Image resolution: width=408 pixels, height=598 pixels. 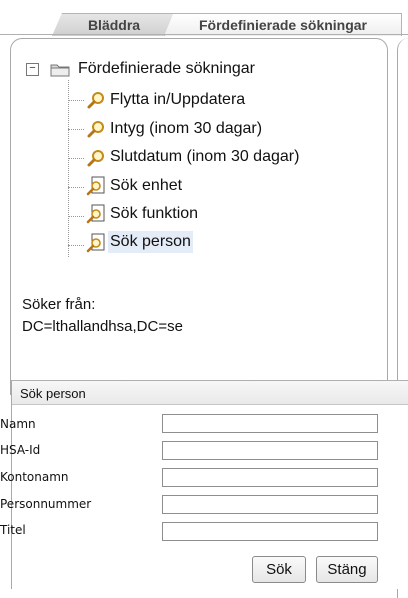 I want to click on tree-root-label: Fördefinierade sökningar, so click(x=166, y=69).